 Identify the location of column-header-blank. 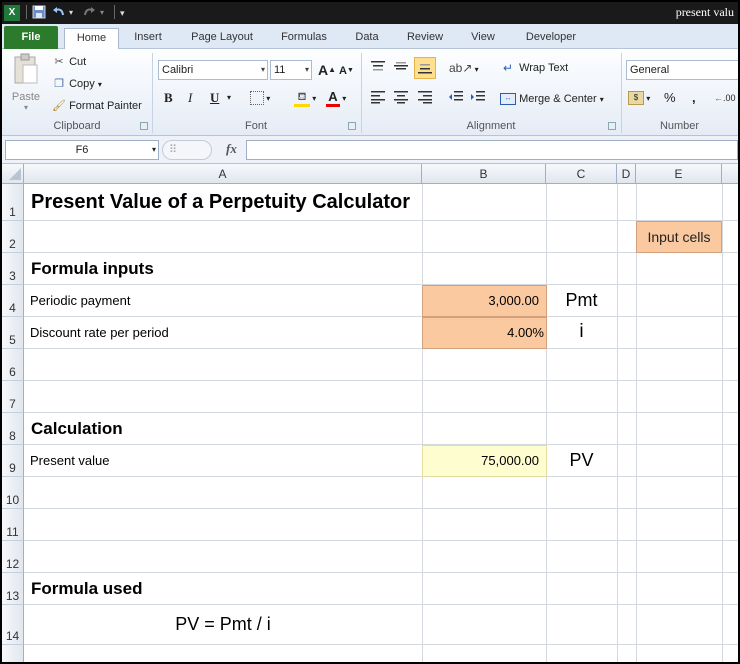
(730, 174).